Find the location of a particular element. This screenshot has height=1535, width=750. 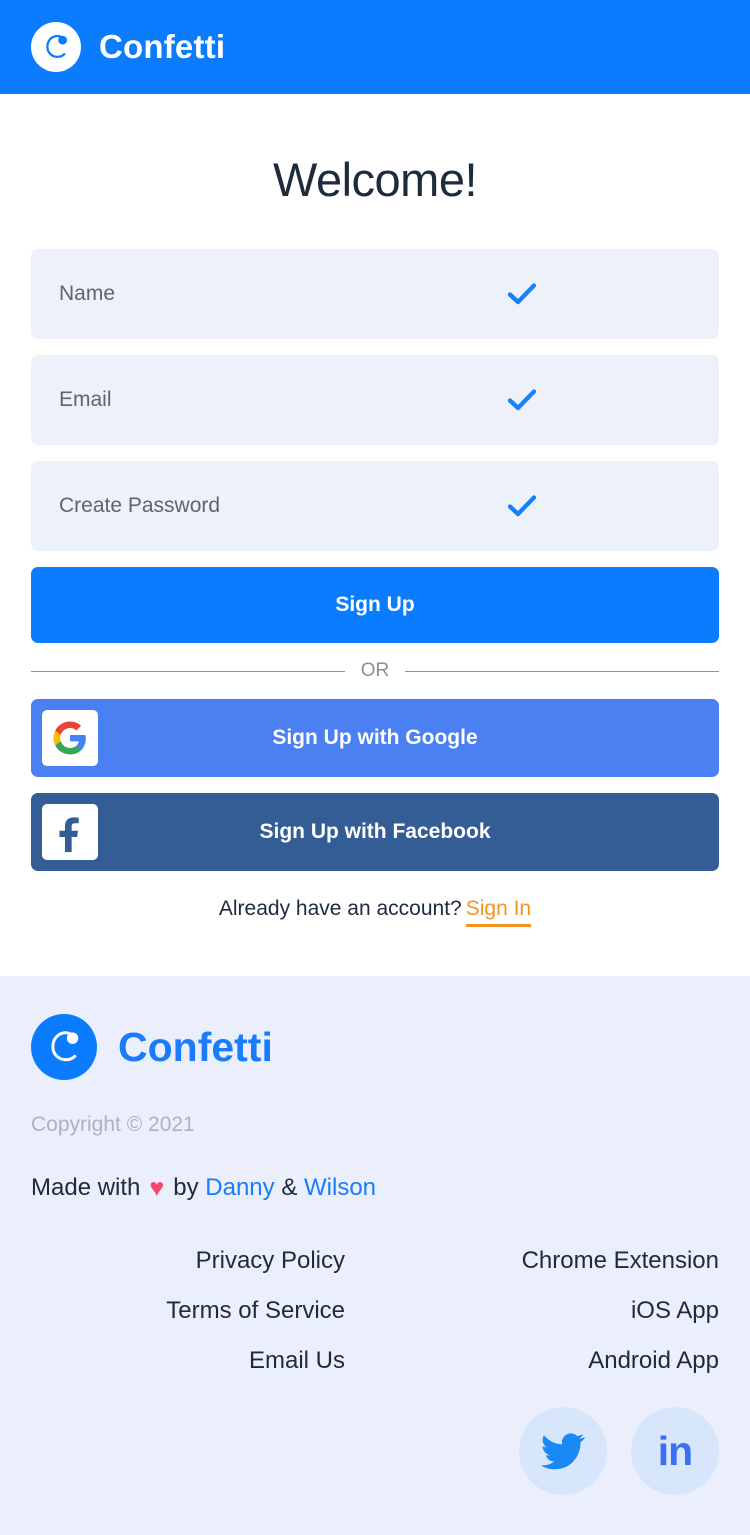

facebook-button-label: Sign Up with Facebook is located at coordinates (375, 831).